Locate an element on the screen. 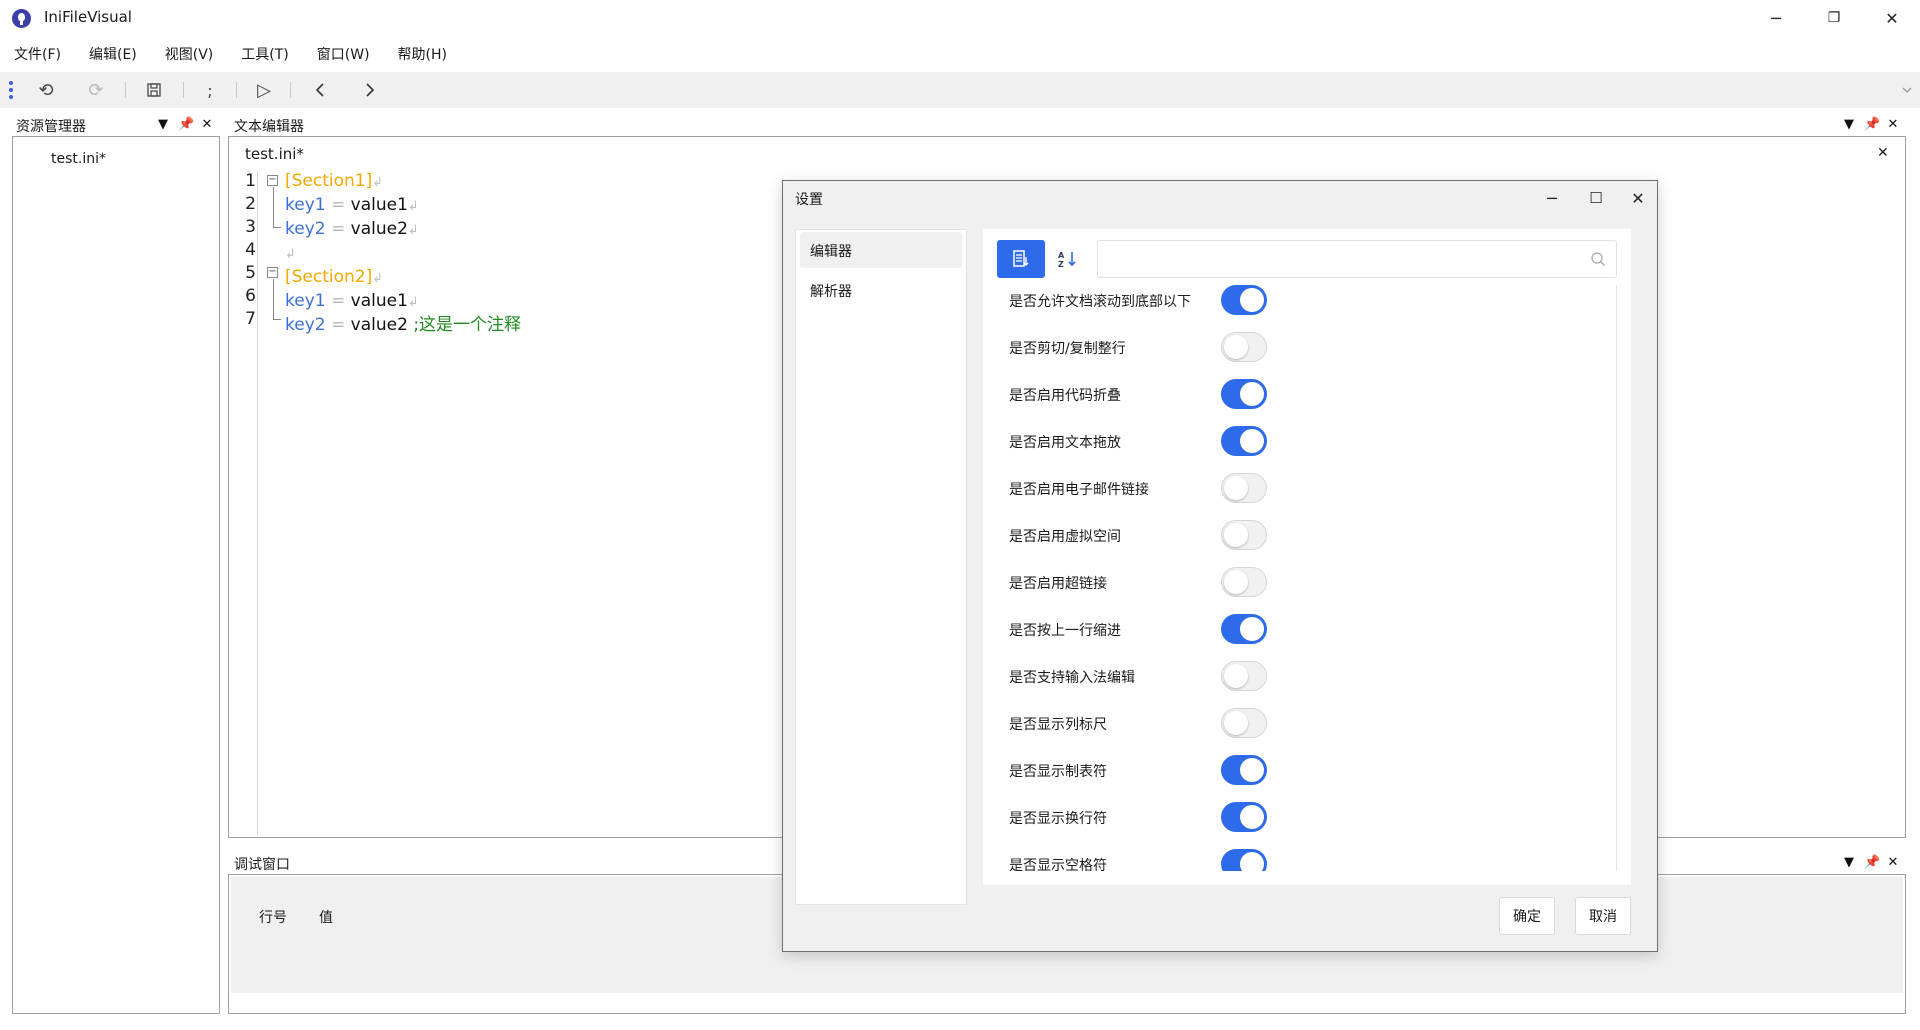  column-header: 值 is located at coordinates (326, 917).